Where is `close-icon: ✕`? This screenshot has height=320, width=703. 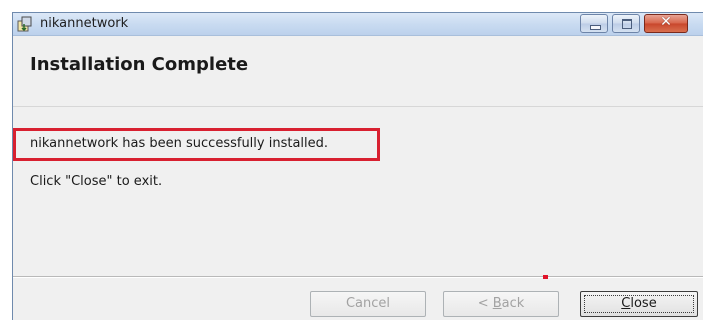 close-icon: ✕ is located at coordinates (666, 22).